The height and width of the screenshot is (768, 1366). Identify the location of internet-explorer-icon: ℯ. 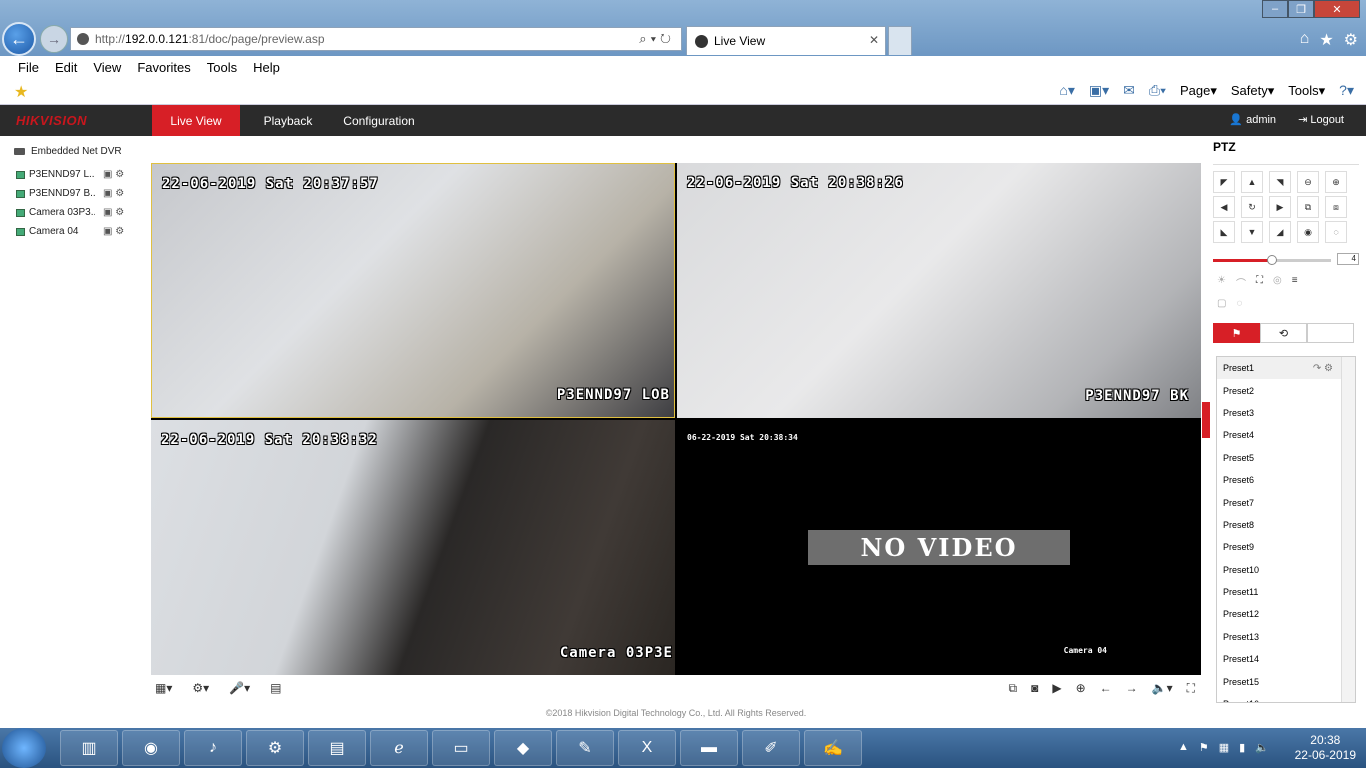
(399, 748).